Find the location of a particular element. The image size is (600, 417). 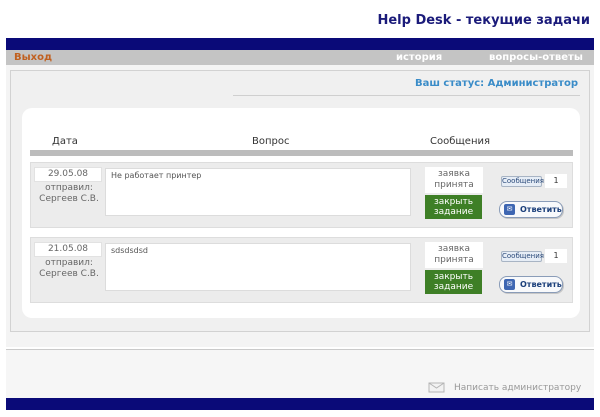

history-link: история is located at coordinates (419, 57).